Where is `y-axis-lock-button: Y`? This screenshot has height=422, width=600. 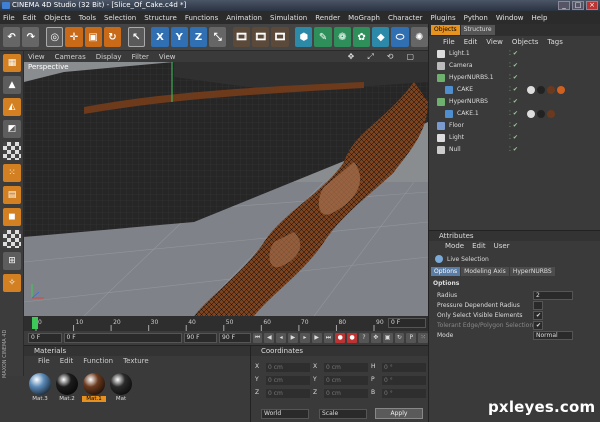
y-axis-lock-button: Y is located at coordinates (179, 37).